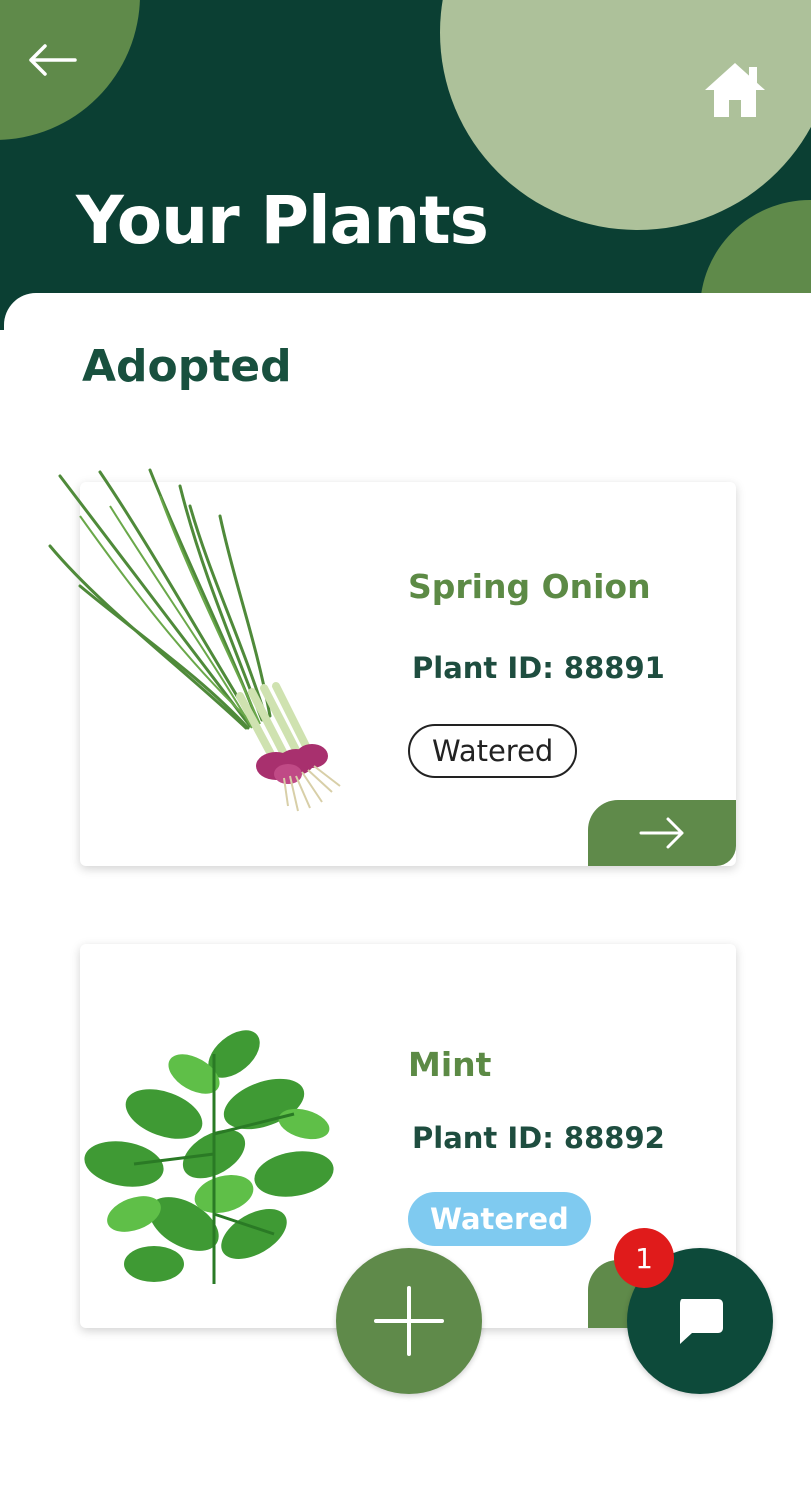  I want to click on back-button, so click(52, 60).